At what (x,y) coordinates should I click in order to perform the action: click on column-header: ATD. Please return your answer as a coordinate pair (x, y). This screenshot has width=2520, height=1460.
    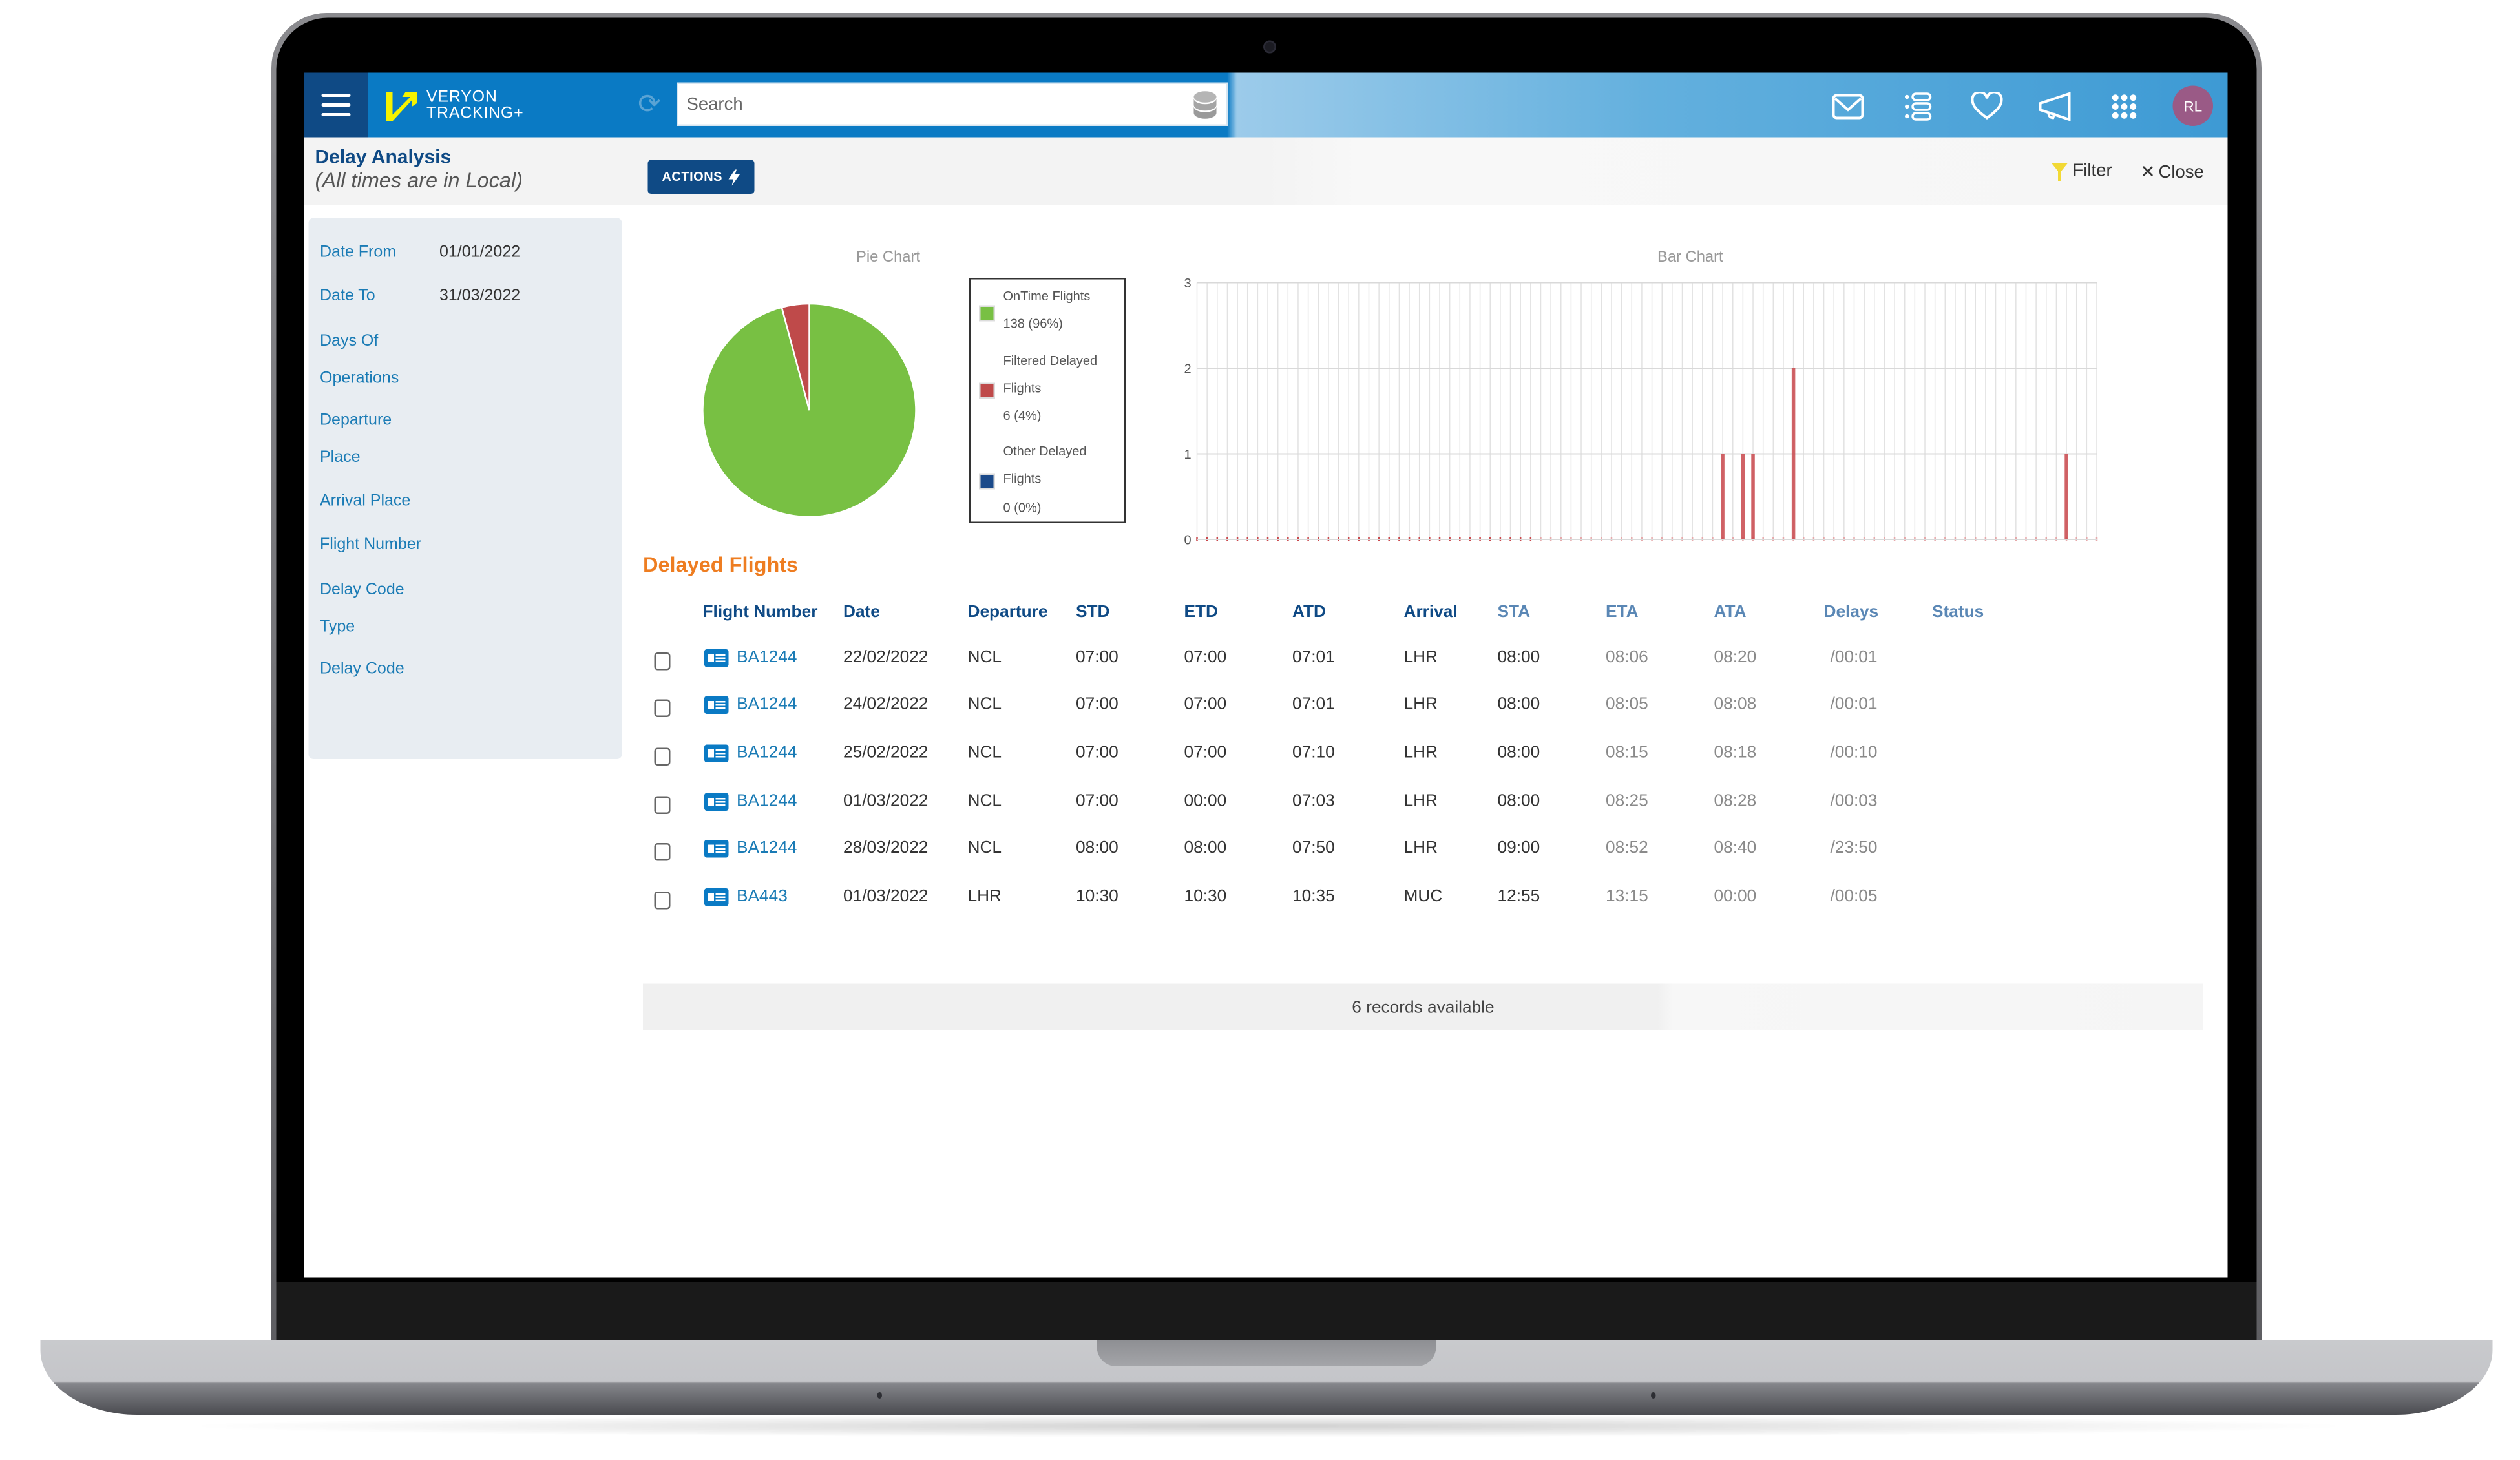
    Looking at the image, I should click on (1309, 612).